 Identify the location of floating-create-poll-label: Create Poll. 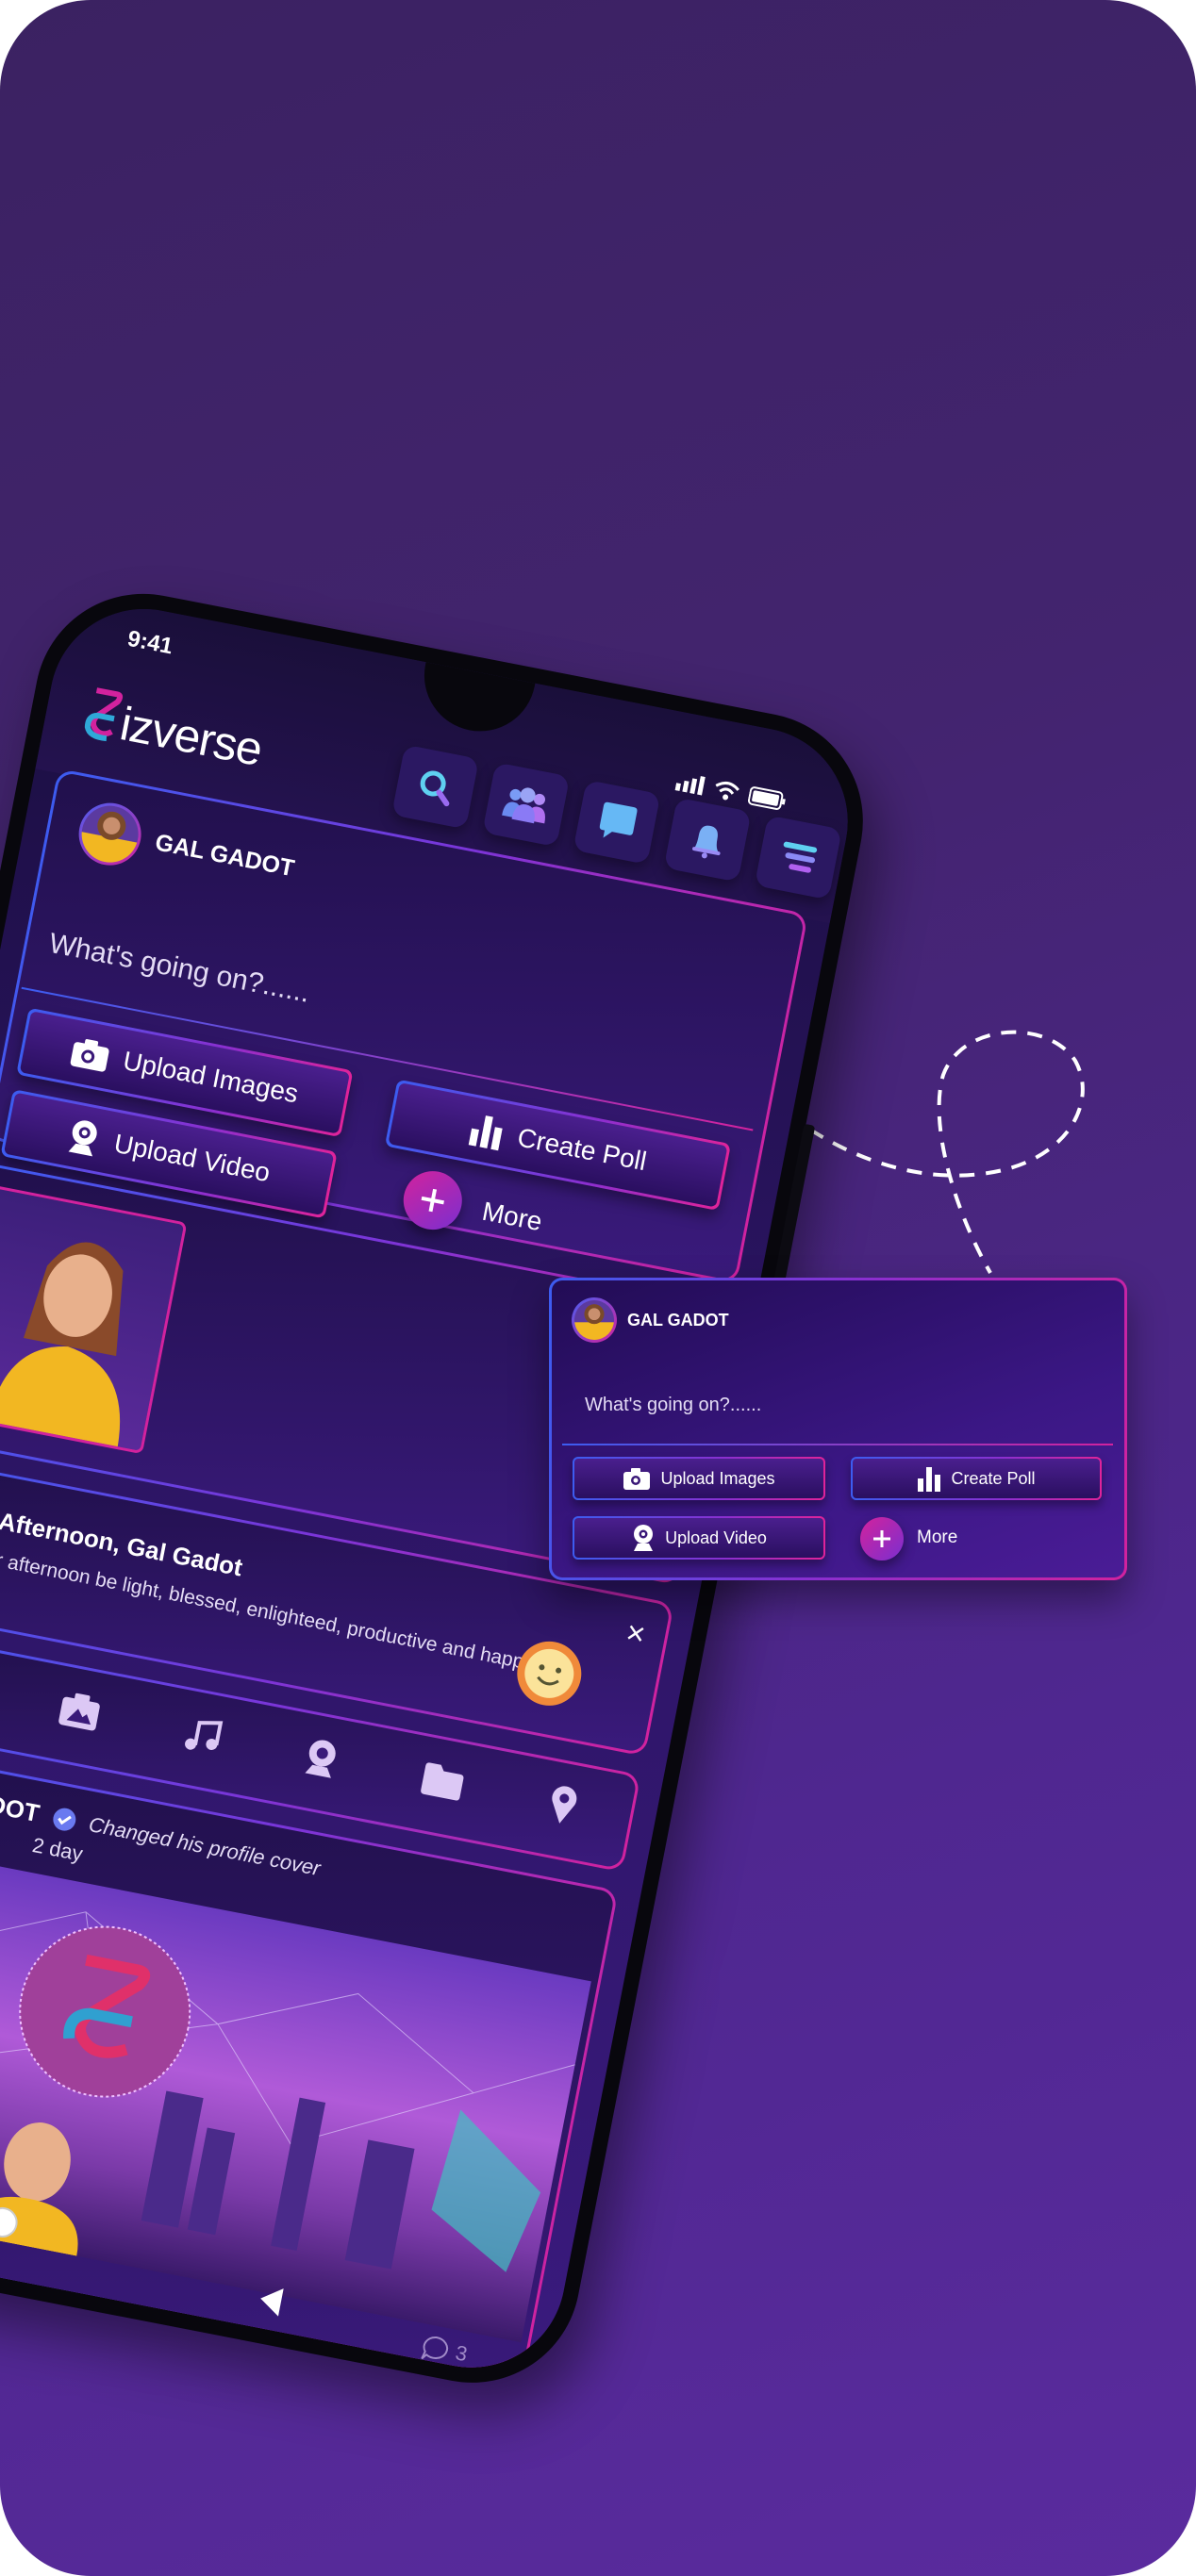
(993, 1478).